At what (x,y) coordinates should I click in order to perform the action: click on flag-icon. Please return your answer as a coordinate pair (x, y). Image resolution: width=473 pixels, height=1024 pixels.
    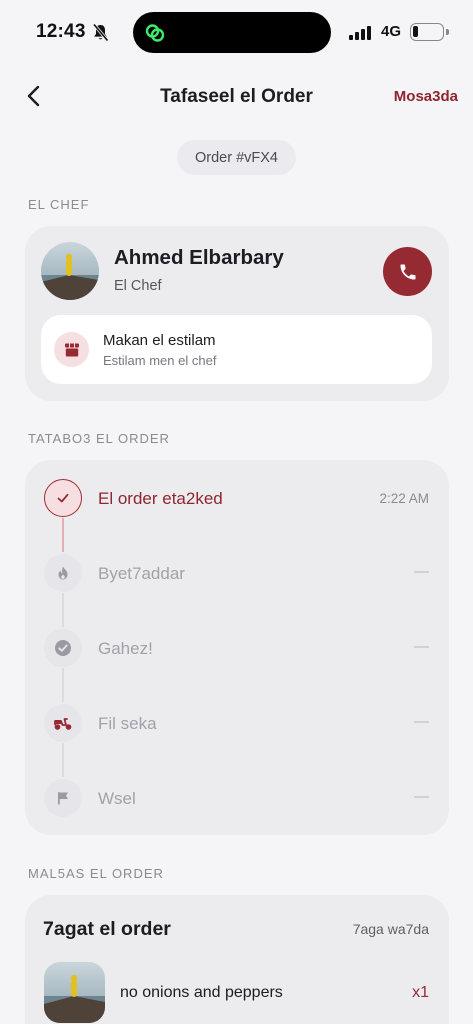
    Looking at the image, I should click on (63, 798).